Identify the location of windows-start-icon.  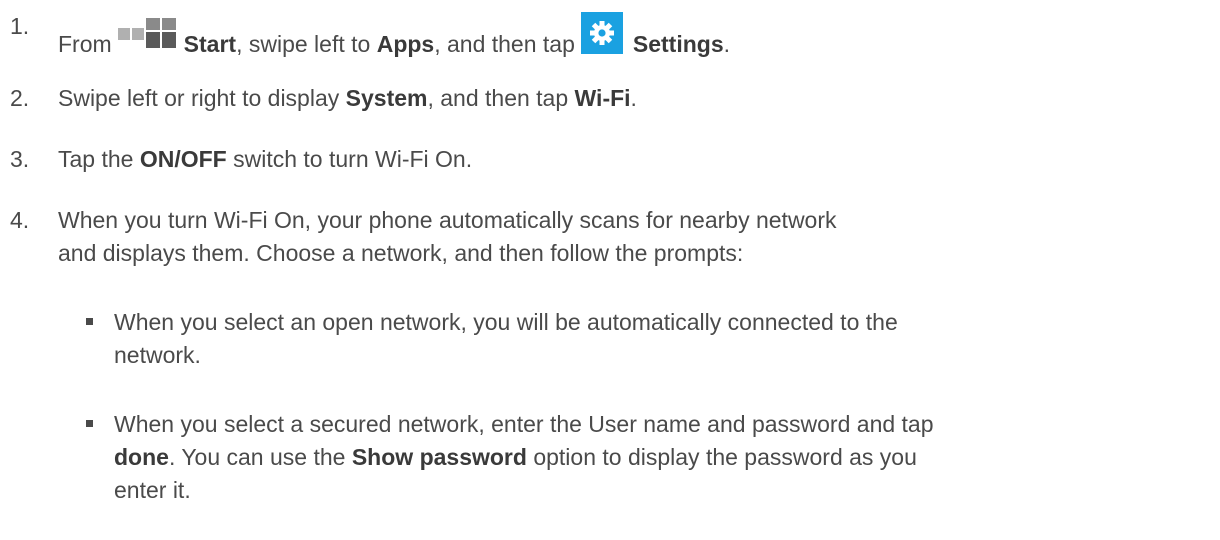
(146, 33).